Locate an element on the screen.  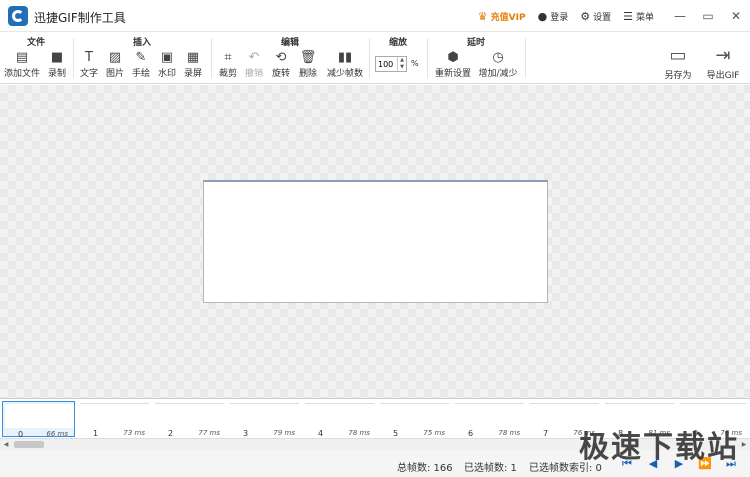
frame-thumbnail: 4 78 ms is located at coordinates (339, 419).